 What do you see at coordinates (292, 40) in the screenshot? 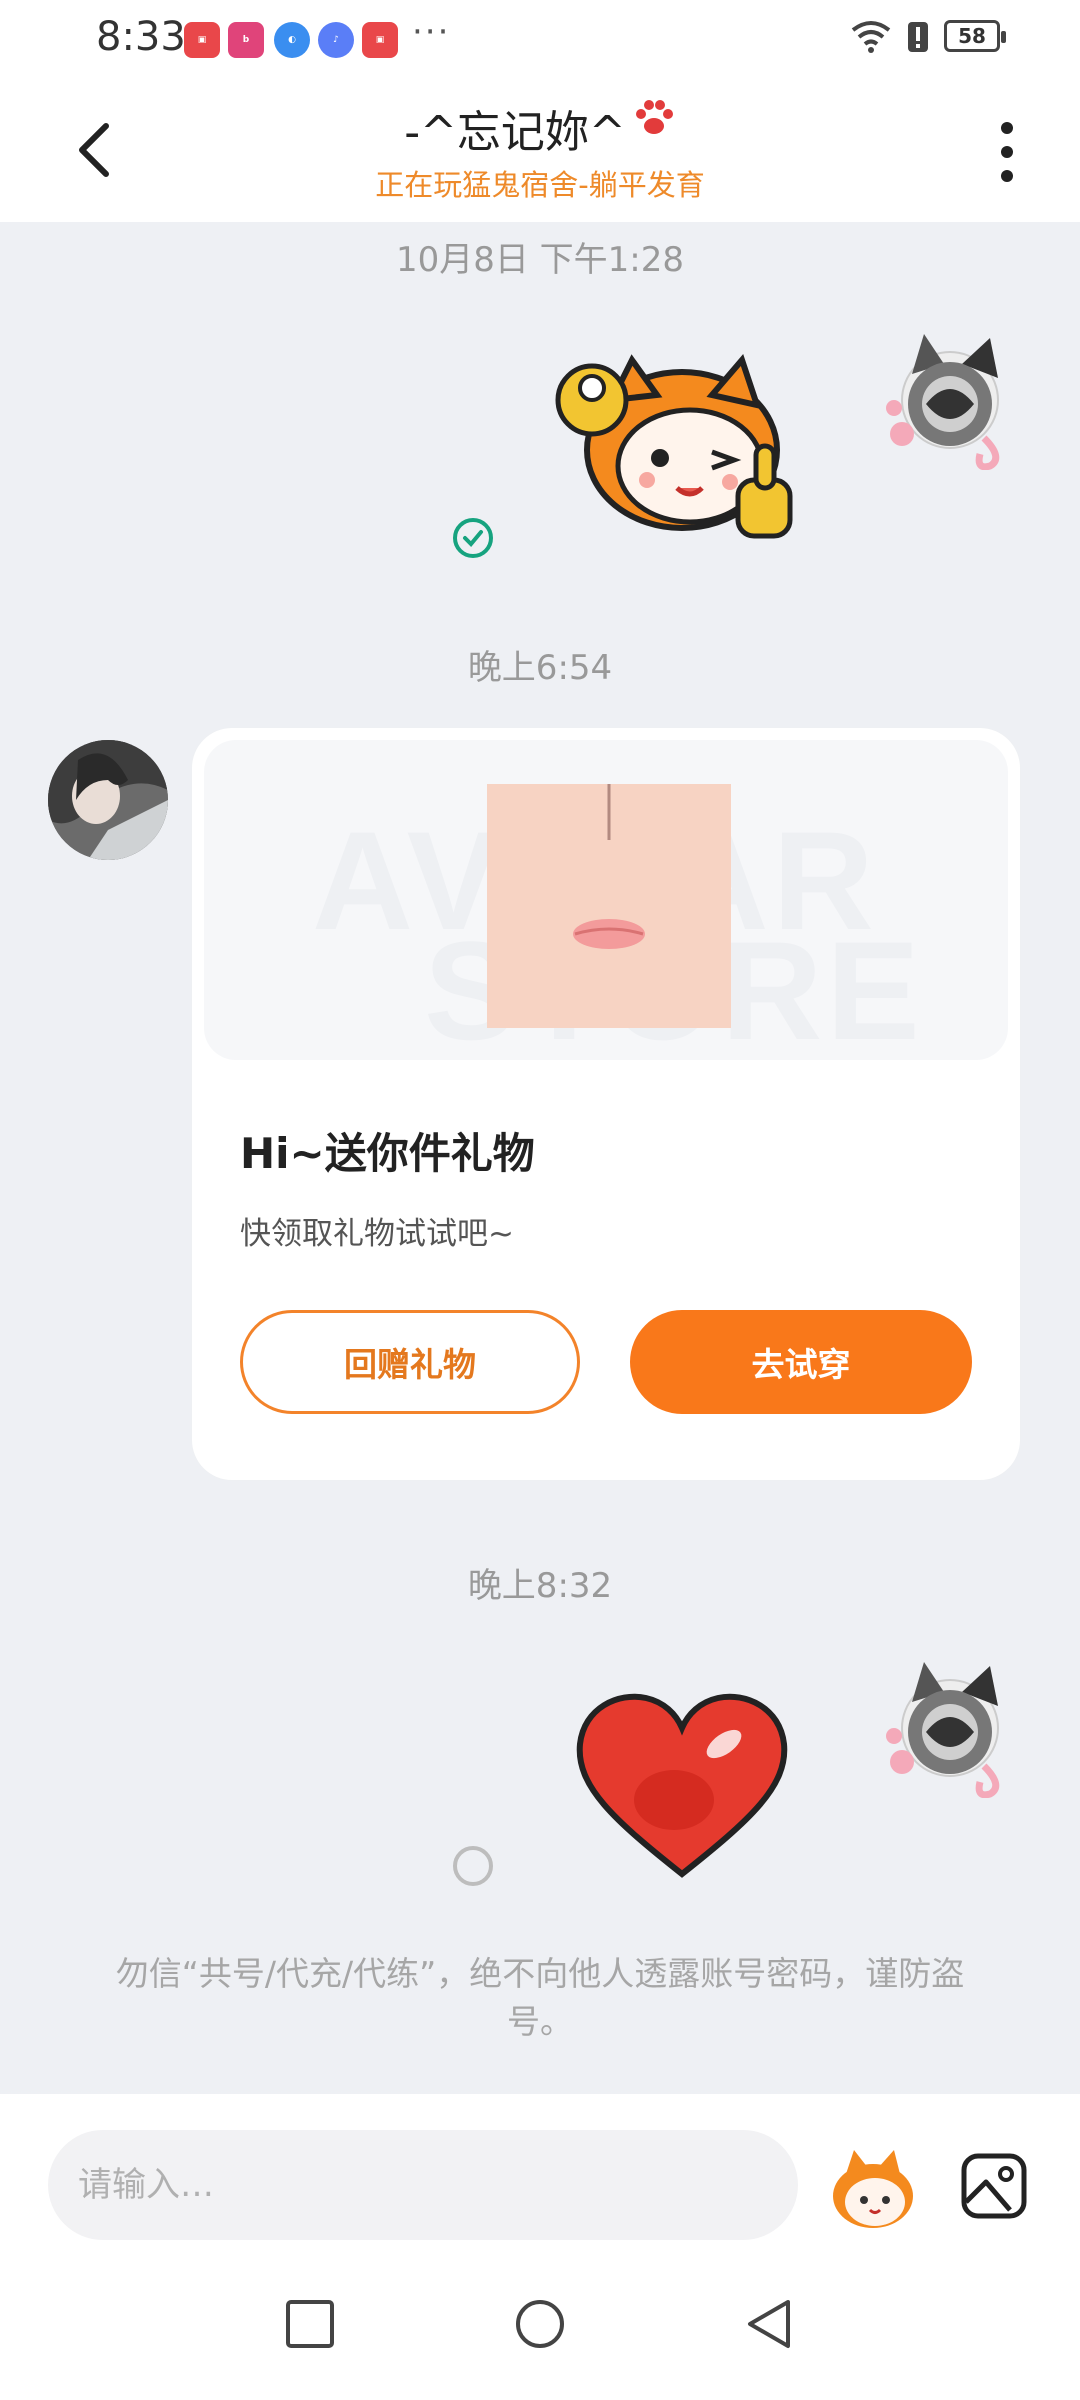
I see `browser-icon: ◐` at bounding box center [292, 40].